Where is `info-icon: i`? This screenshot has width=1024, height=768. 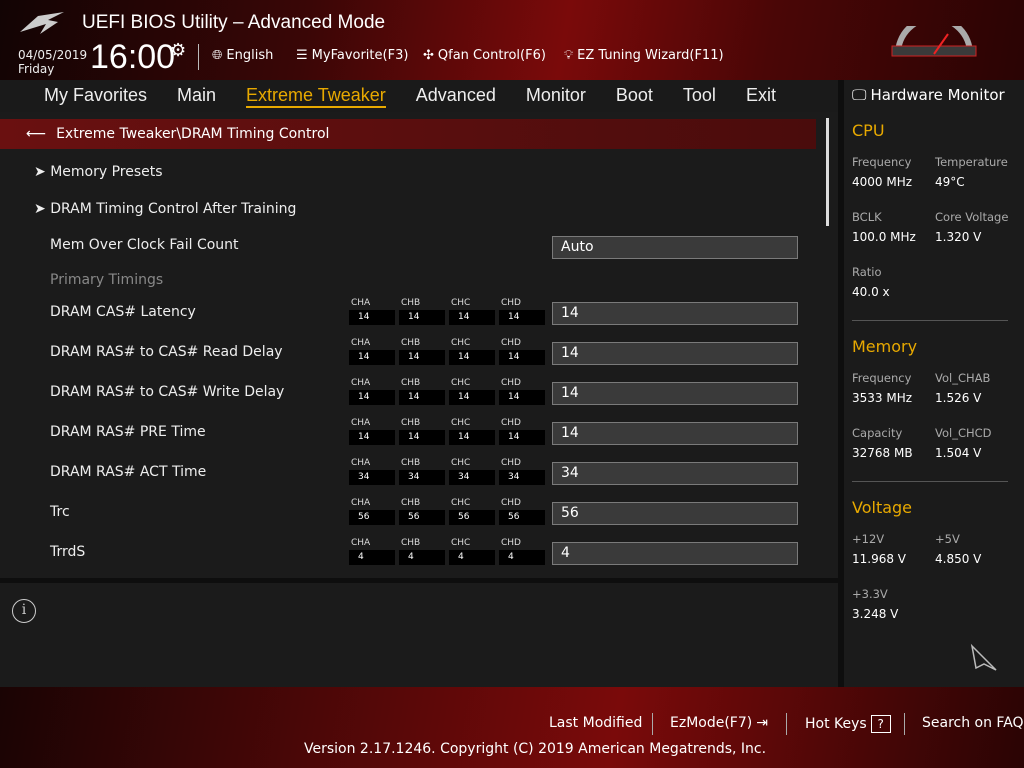 info-icon: i is located at coordinates (24, 611).